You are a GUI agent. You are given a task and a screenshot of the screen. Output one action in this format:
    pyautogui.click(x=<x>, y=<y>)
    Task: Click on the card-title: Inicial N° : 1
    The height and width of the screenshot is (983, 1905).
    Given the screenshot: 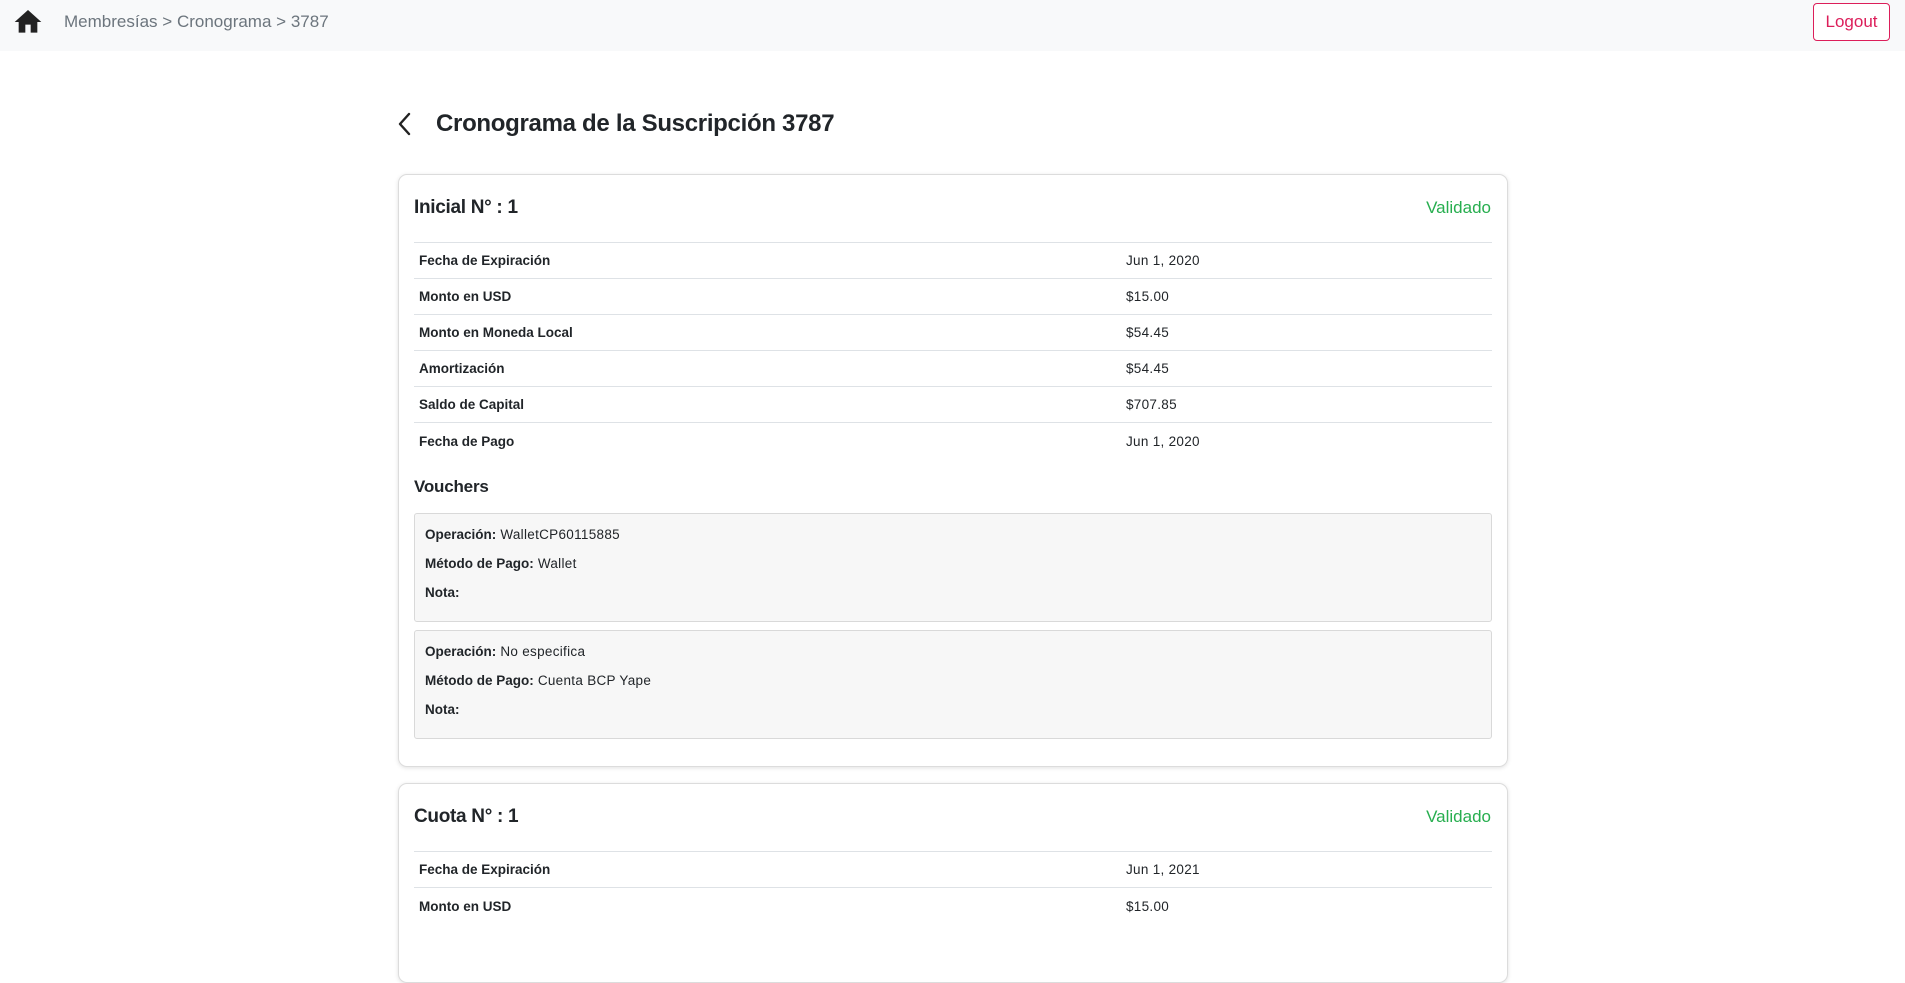 What is the action you would take?
    pyautogui.click(x=466, y=207)
    